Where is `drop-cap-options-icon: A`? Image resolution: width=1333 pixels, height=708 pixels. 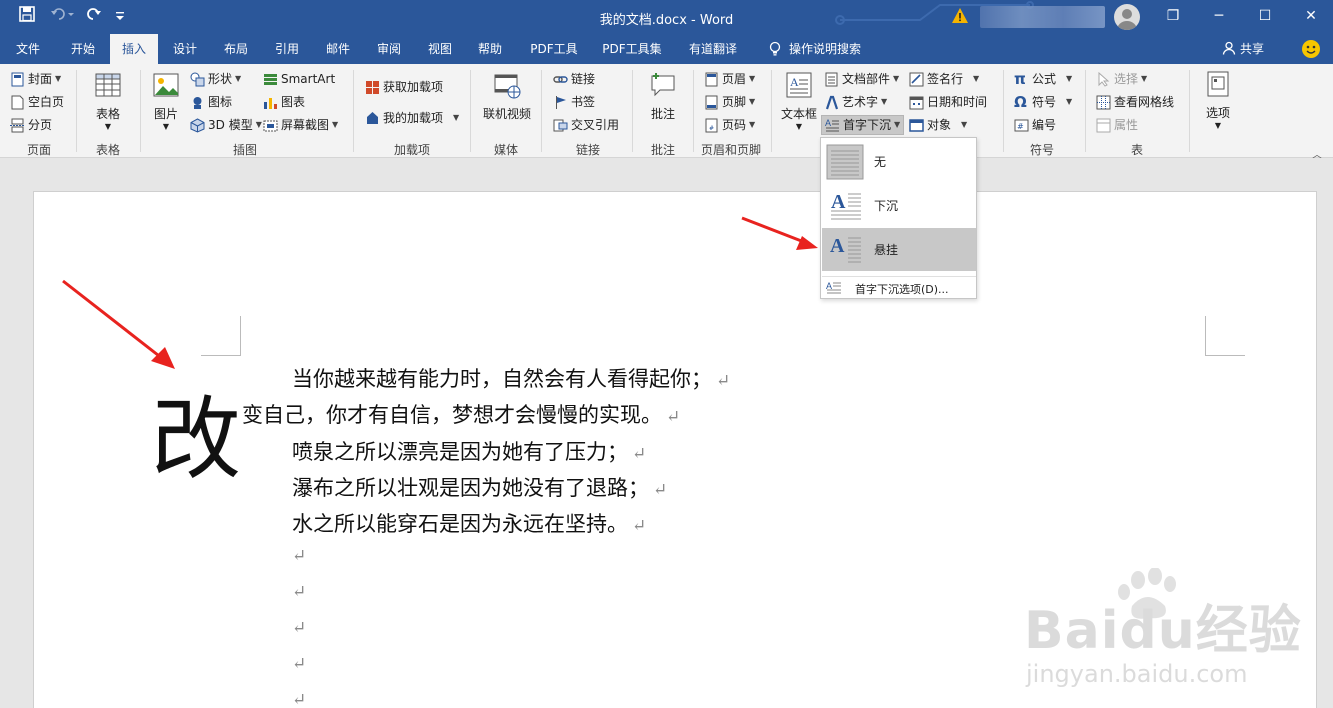
drop-cap-options-icon: A is located at coordinates (833, 287).